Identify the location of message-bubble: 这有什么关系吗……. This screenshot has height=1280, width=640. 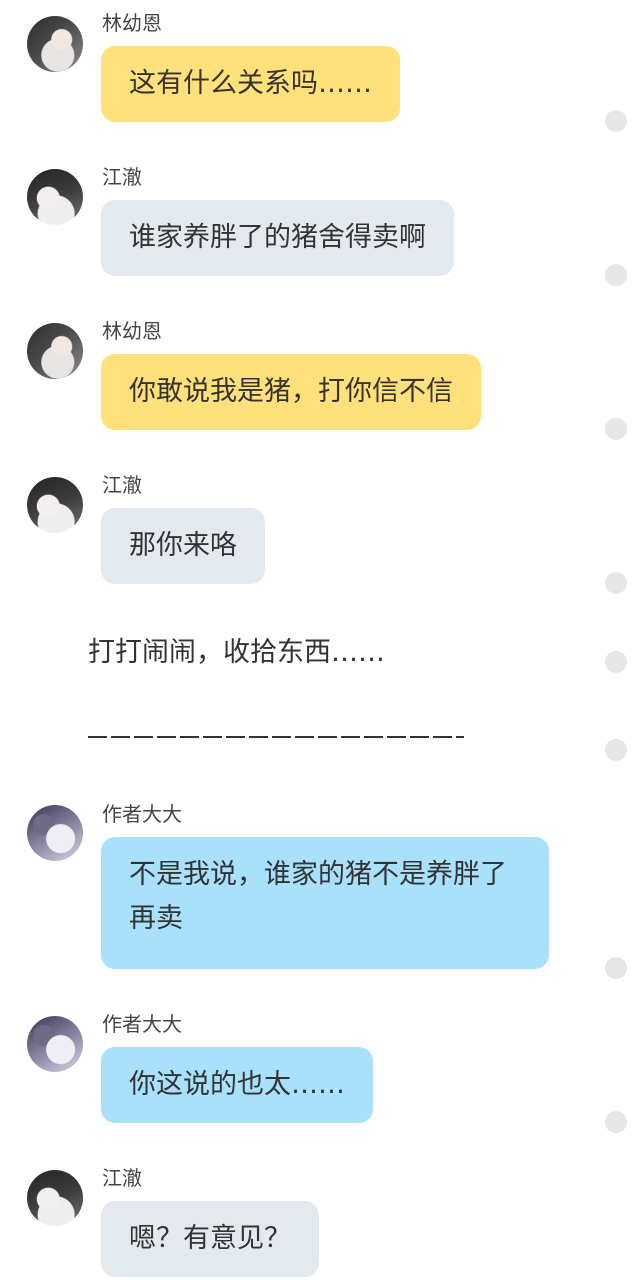
(250, 84).